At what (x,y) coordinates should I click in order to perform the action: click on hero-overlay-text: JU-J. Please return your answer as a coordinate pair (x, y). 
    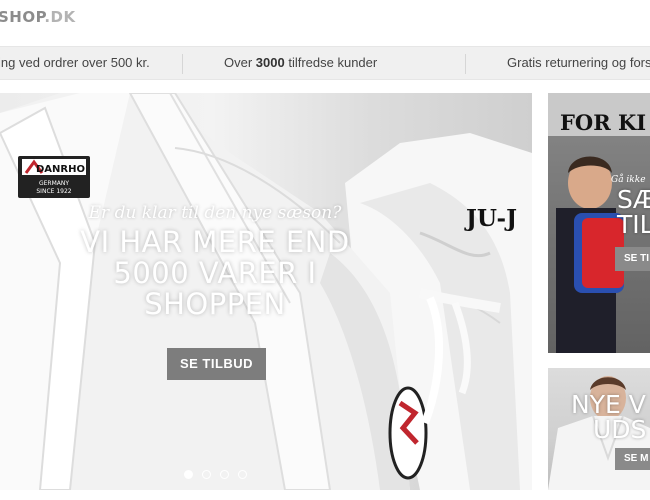
    Looking at the image, I should click on (491, 218).